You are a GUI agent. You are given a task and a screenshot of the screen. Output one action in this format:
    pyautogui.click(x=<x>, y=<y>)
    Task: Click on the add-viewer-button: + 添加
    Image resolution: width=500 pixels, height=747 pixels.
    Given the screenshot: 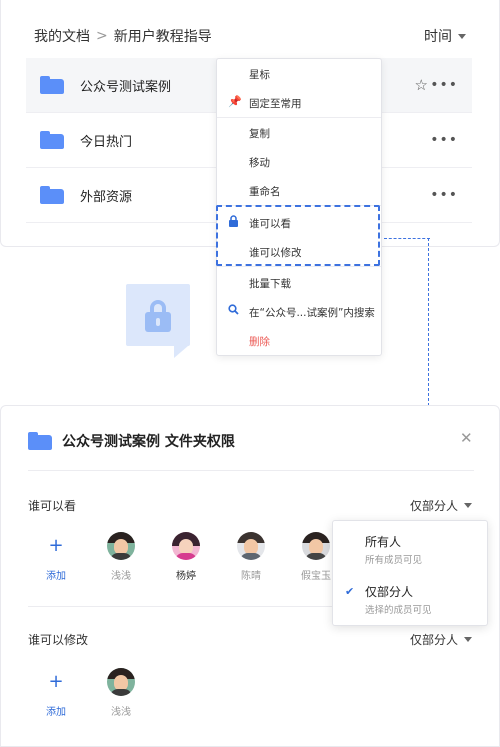 What is the action you would take?
    pyautogui.click(x=56, y=557)
    